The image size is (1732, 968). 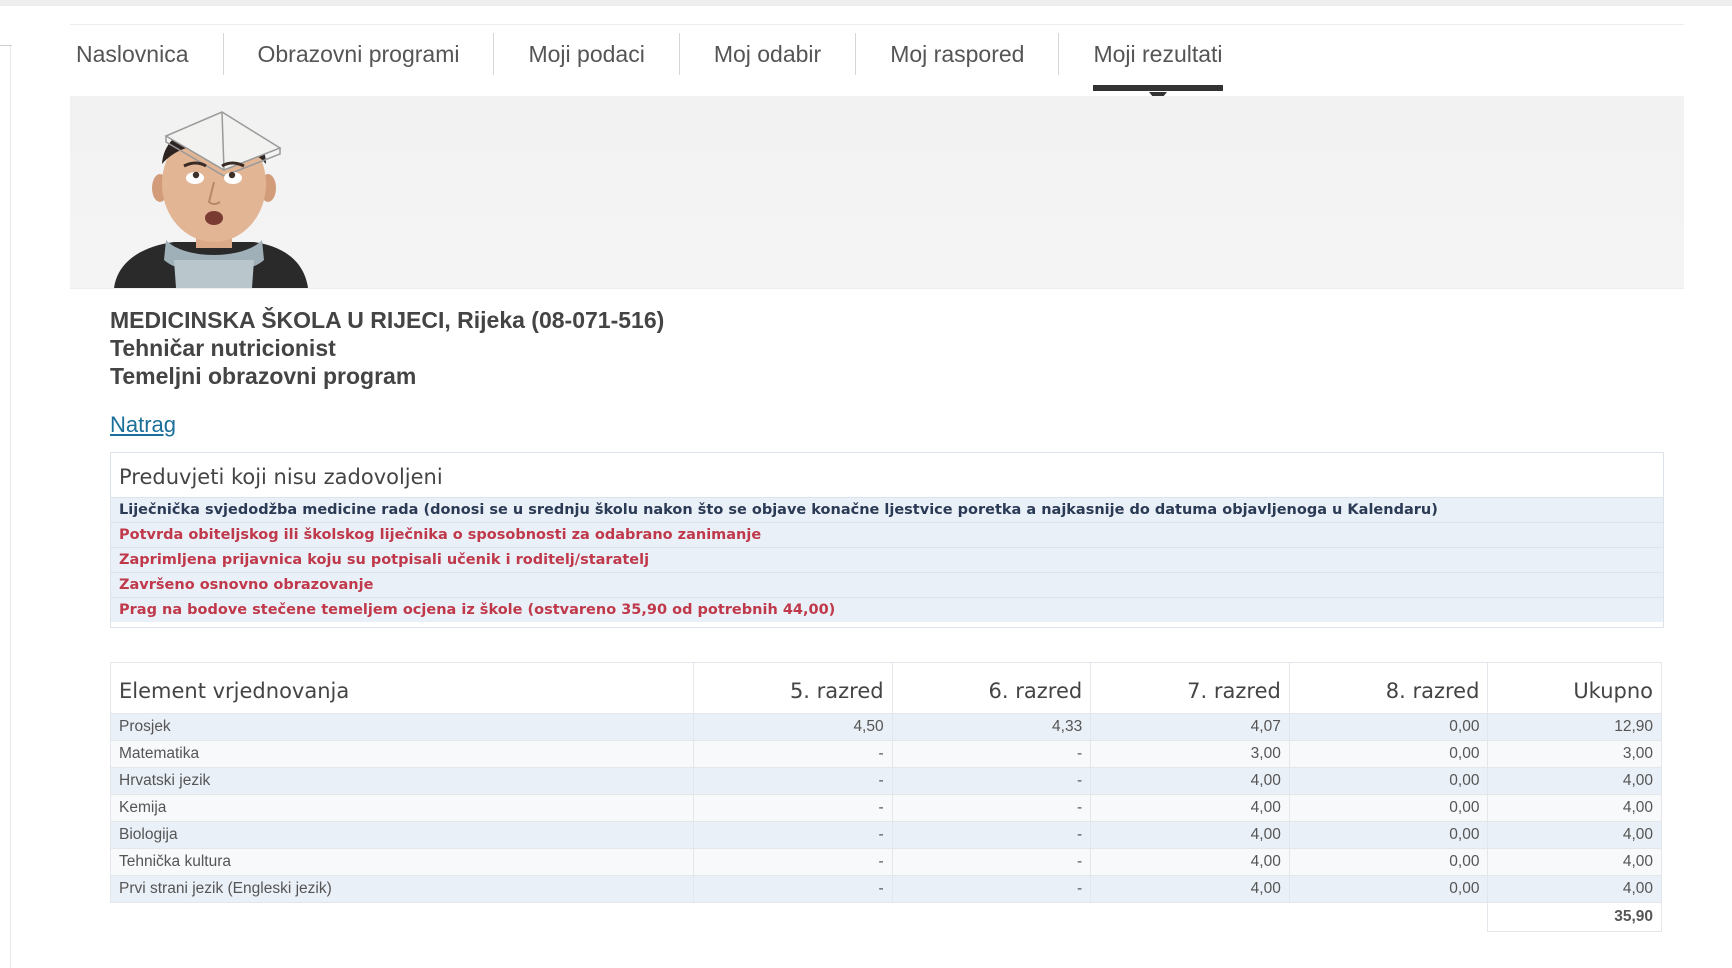 What do you see at coordinates (1574, 754) in the screenshot?
I see `cell-total: 3,00` at bounding box center [1574, 754].